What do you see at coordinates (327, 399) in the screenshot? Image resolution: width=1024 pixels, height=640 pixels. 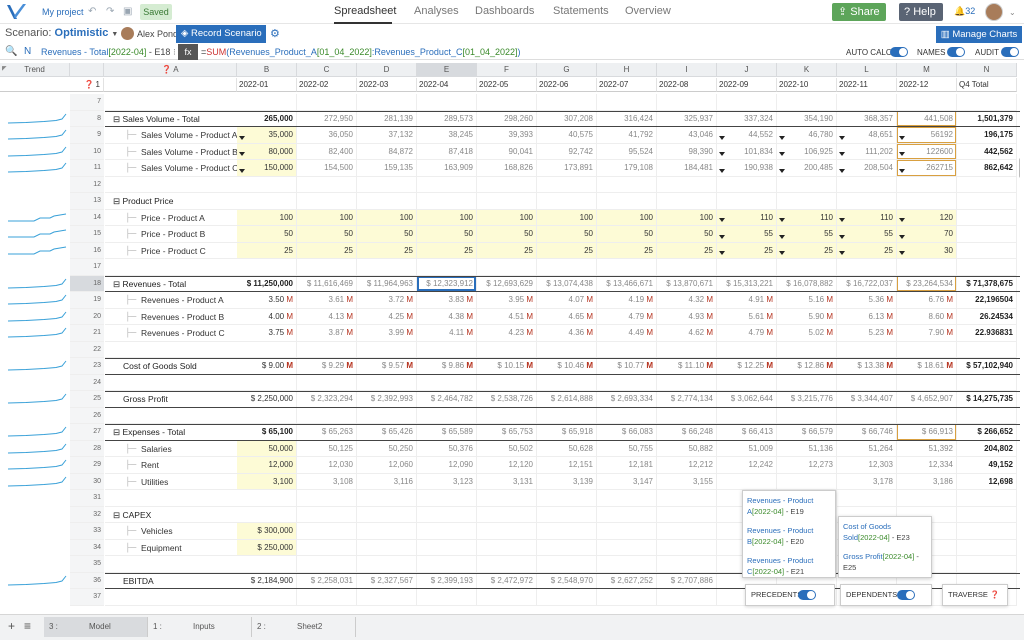 I see `grid-cell: $ 2,323,294` at bounding box center [327, 399].